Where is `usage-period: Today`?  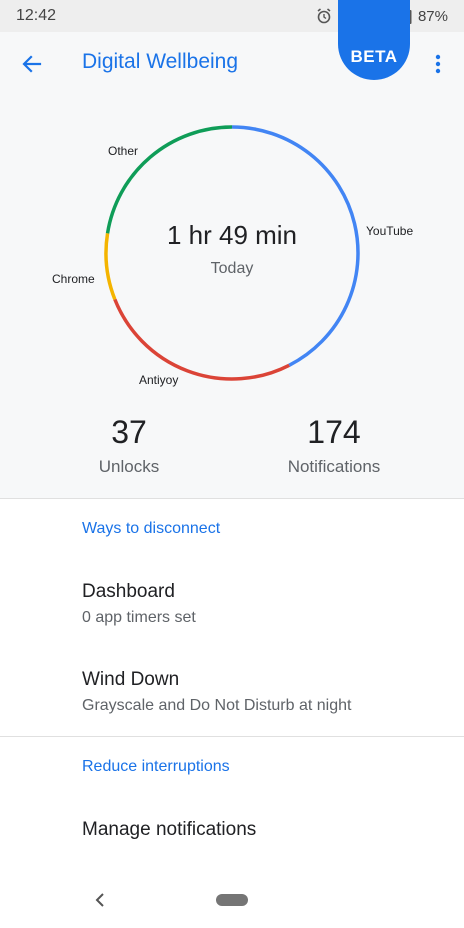 usage-period: Today is located at coordinates (232, 268).